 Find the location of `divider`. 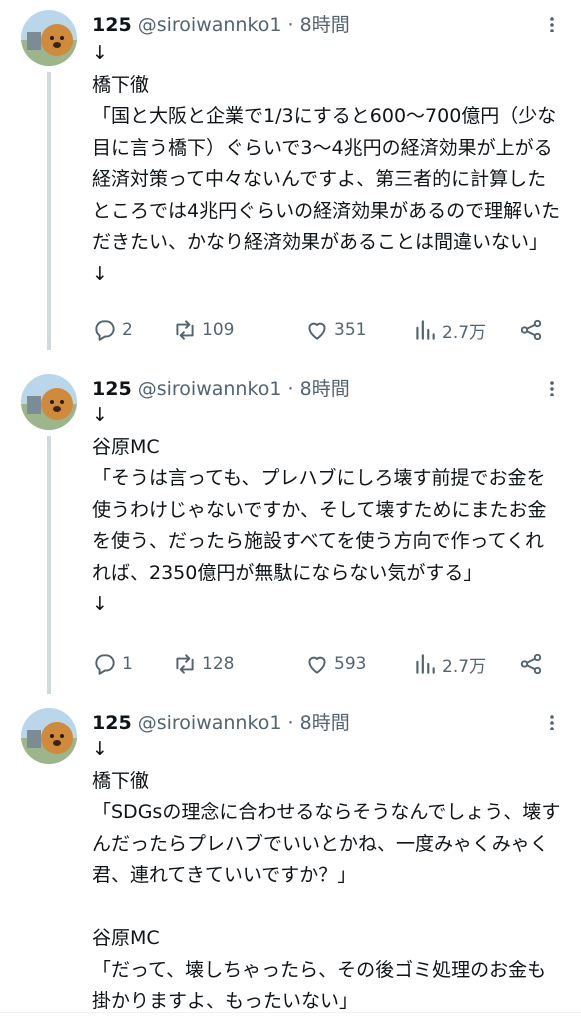

divider is located at coordinates (290, 1012).